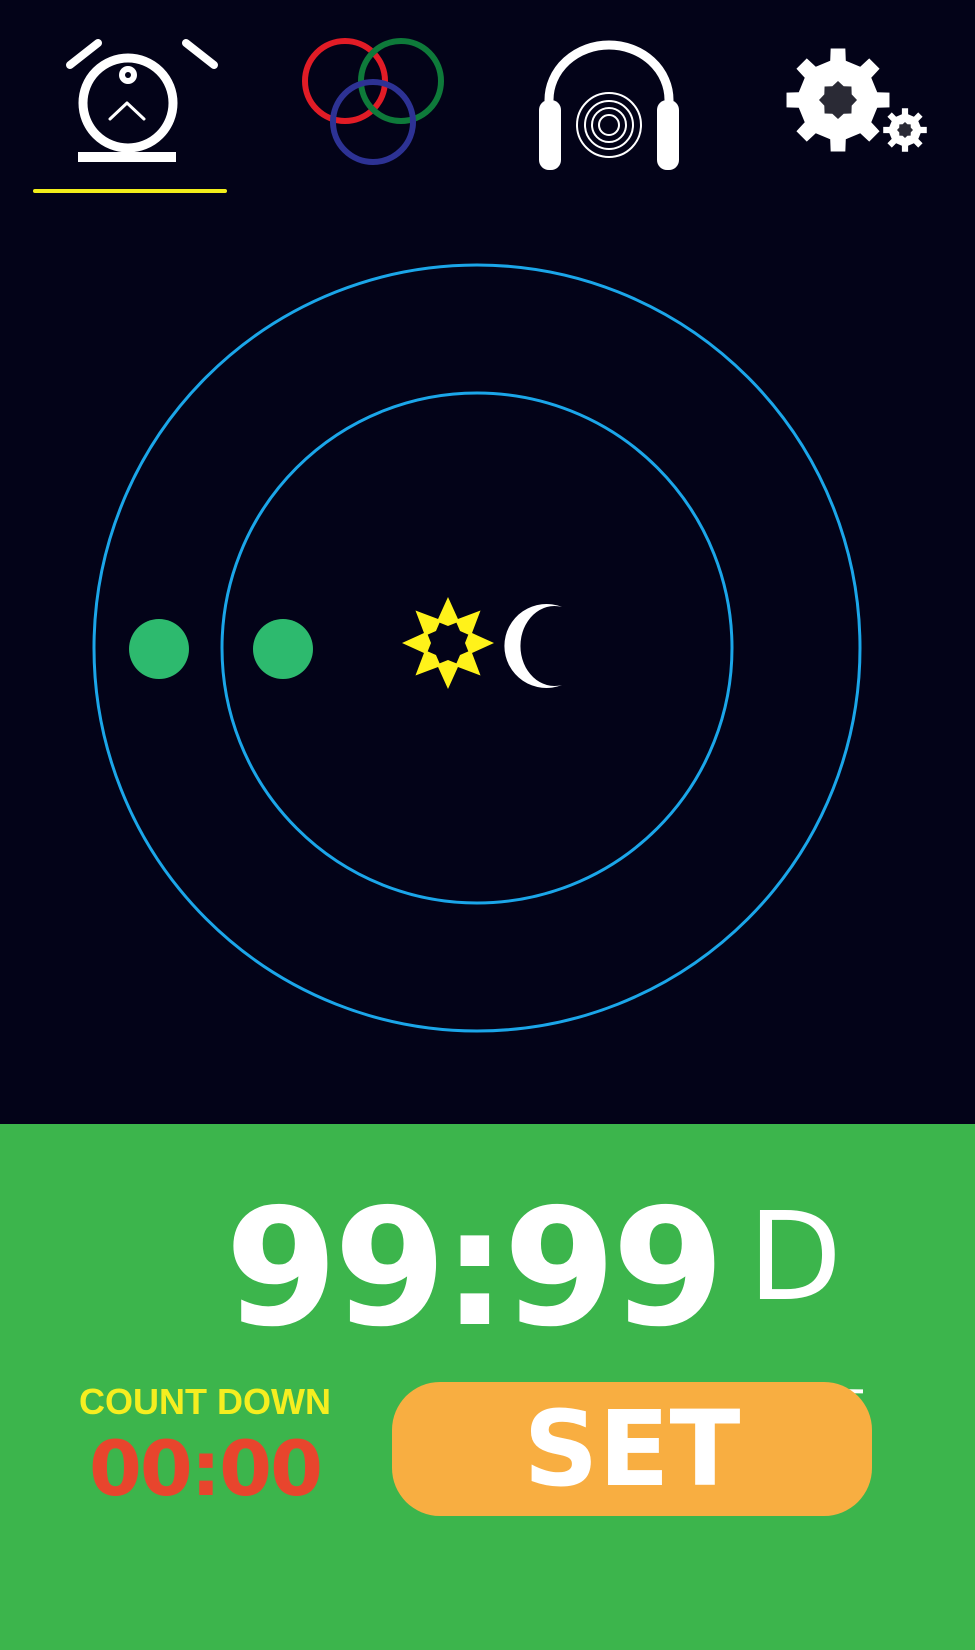 This screenshot has height=1650, width=975. I want to click on sun-icon, so click(448, 643).